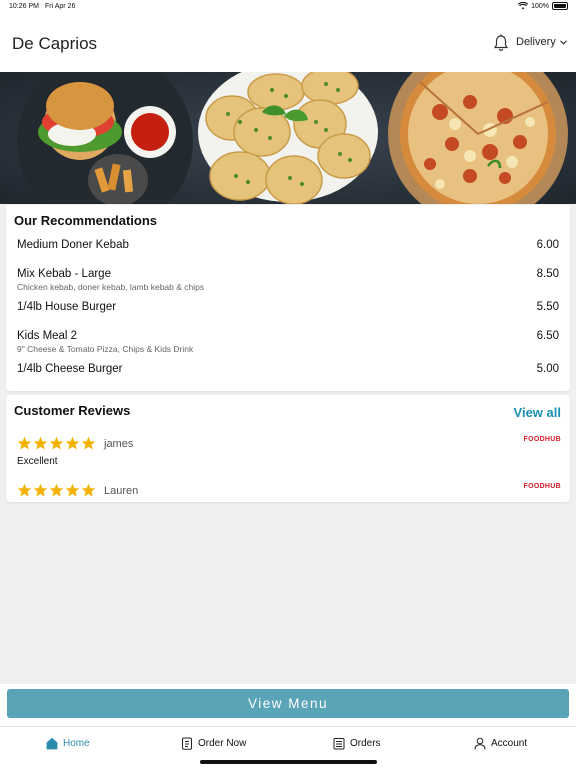 The width and height of the screenshot is (576, 768). Describe the element at coordinates (547, 245) in the screenshot. I see `item-price: 6.00` at that location.